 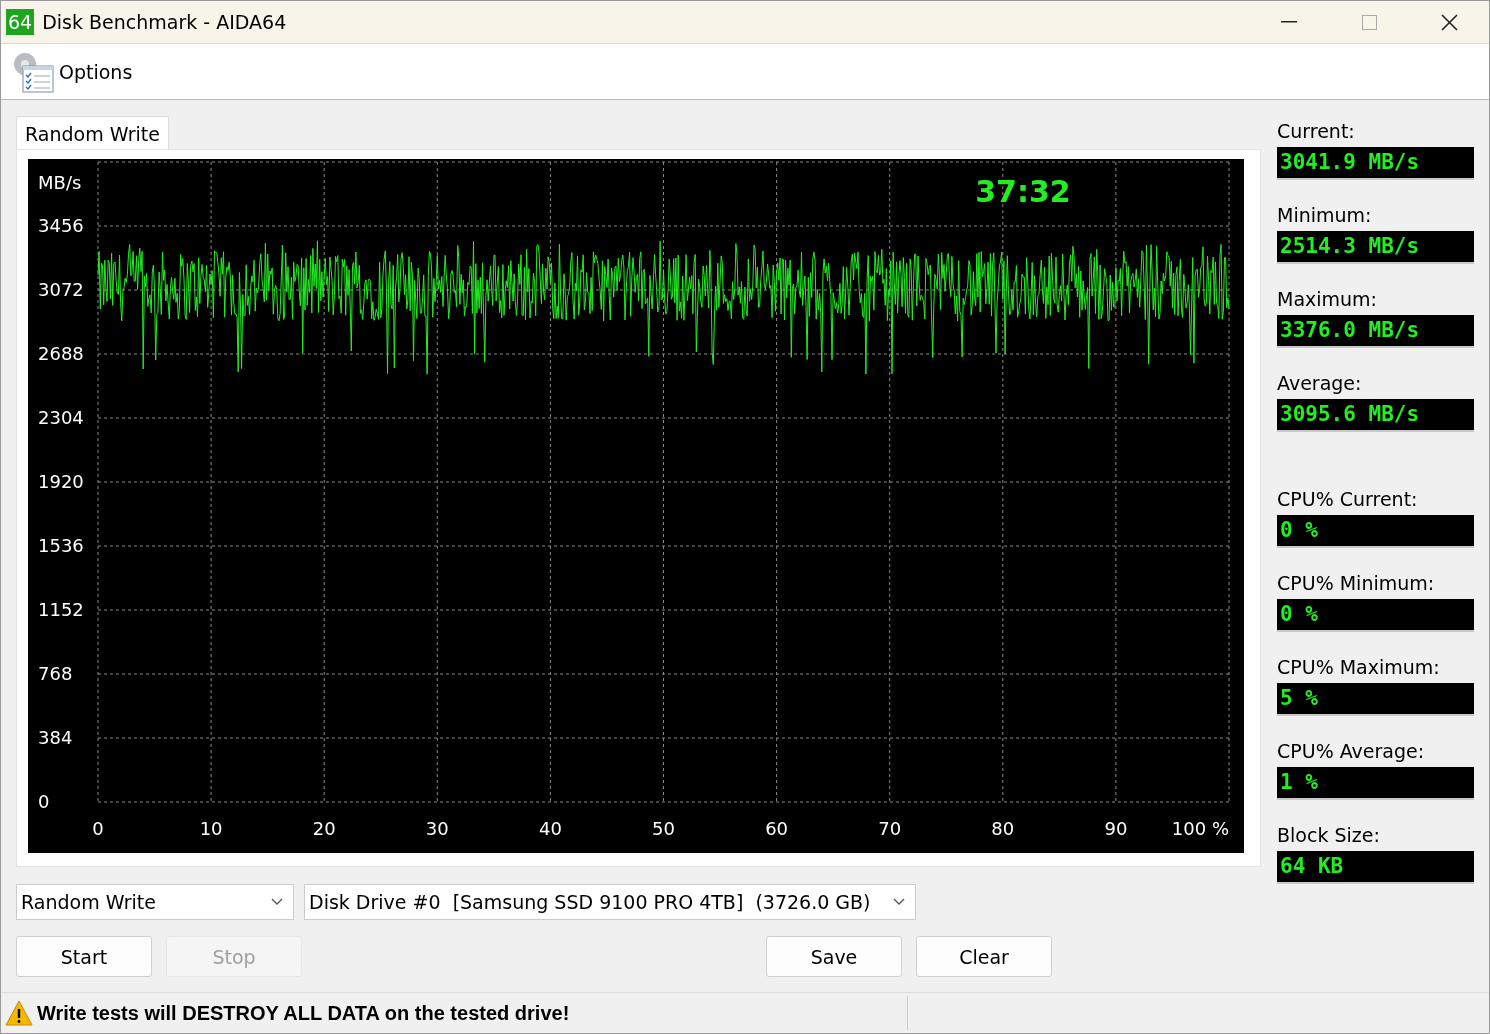 What do you see at coordinates (61, 481) in the screenshot?
I see `axis-label: 1920` at bounding box center [61, 481].